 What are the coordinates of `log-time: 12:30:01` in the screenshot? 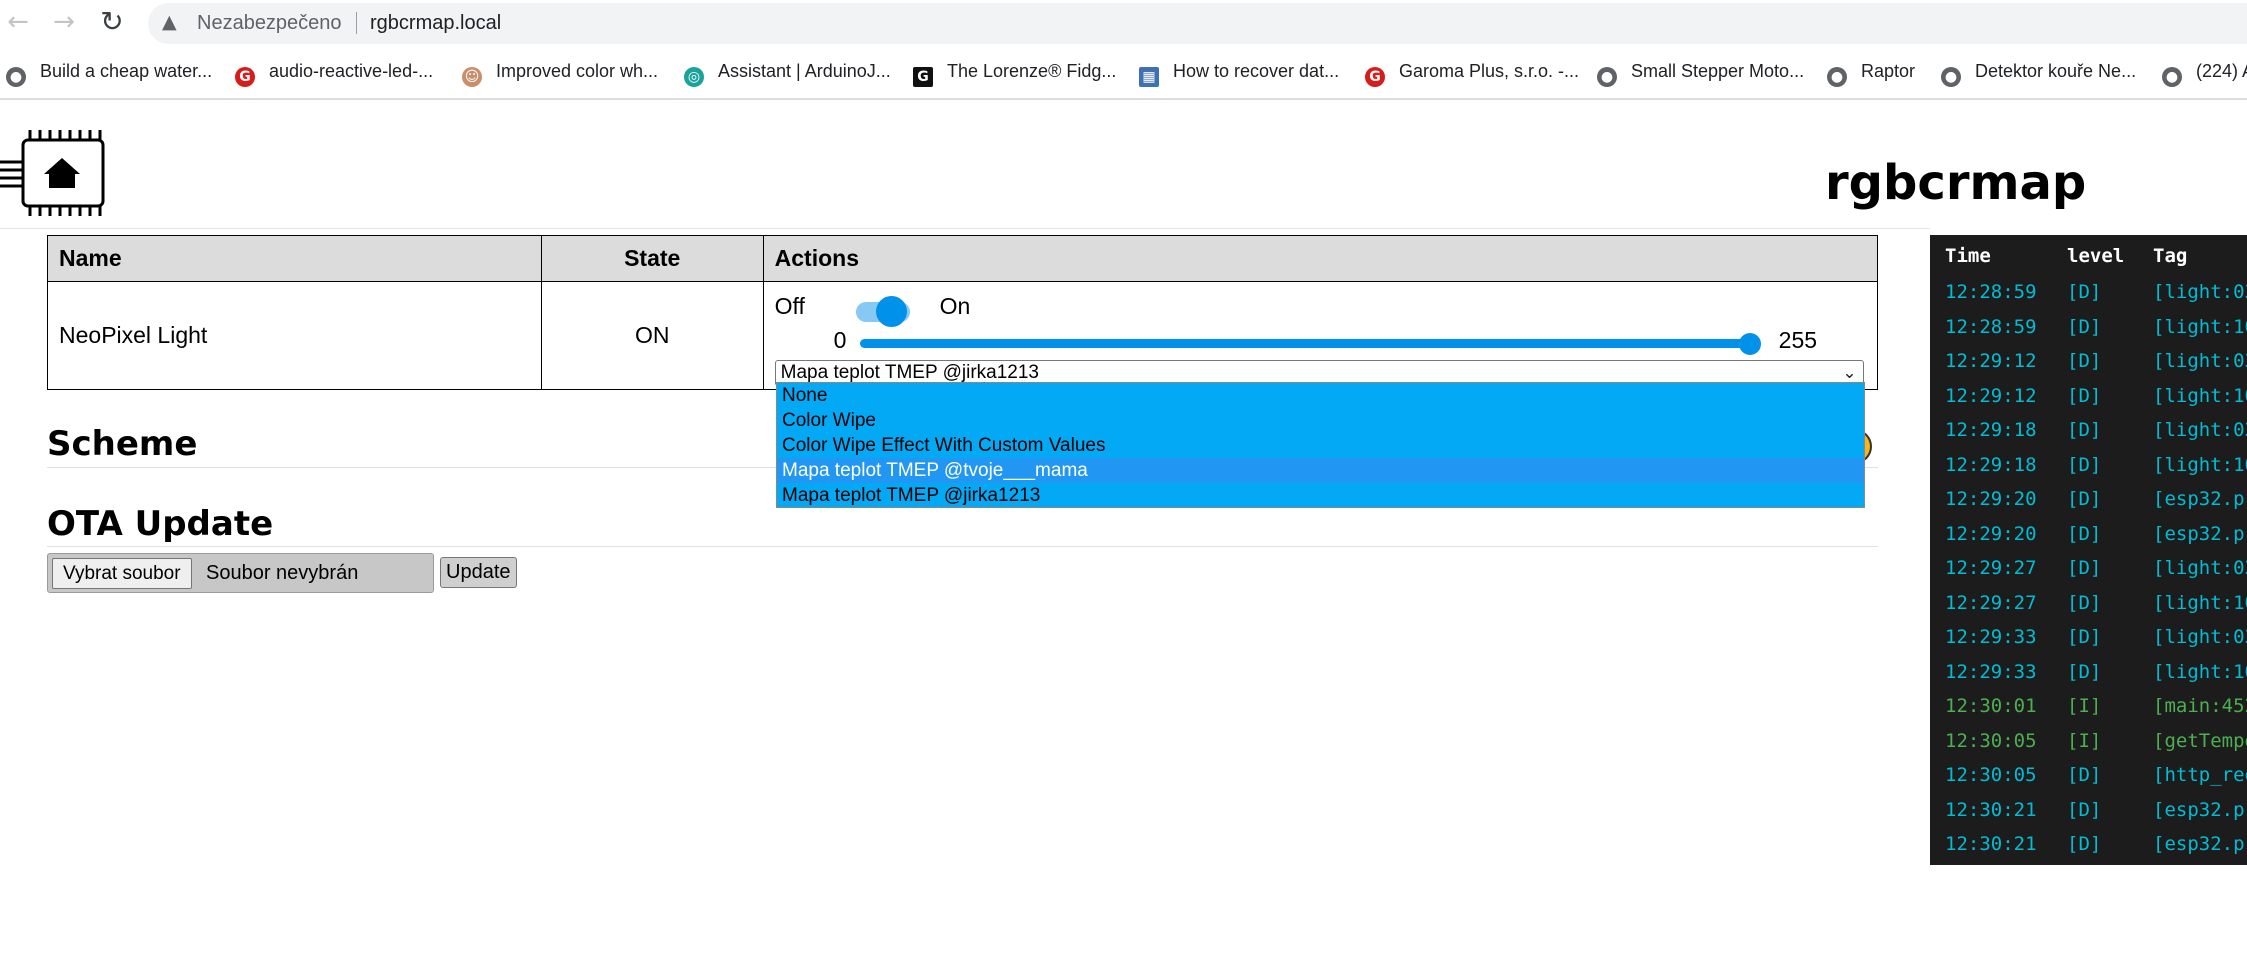 It's located at (1991, 706).